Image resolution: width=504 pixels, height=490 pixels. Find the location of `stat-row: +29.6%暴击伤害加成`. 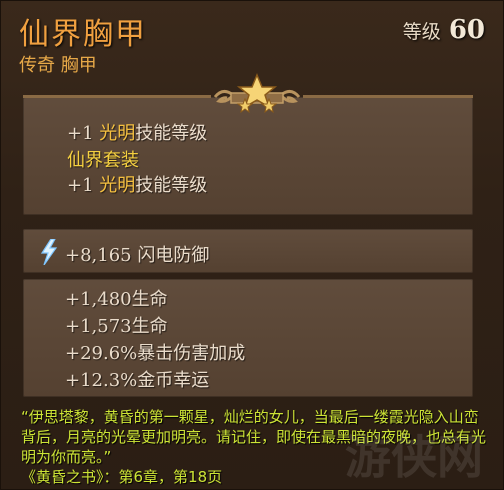

stat-row: +29.6%暴击伤害加成 is located at coordinates (155, 352).